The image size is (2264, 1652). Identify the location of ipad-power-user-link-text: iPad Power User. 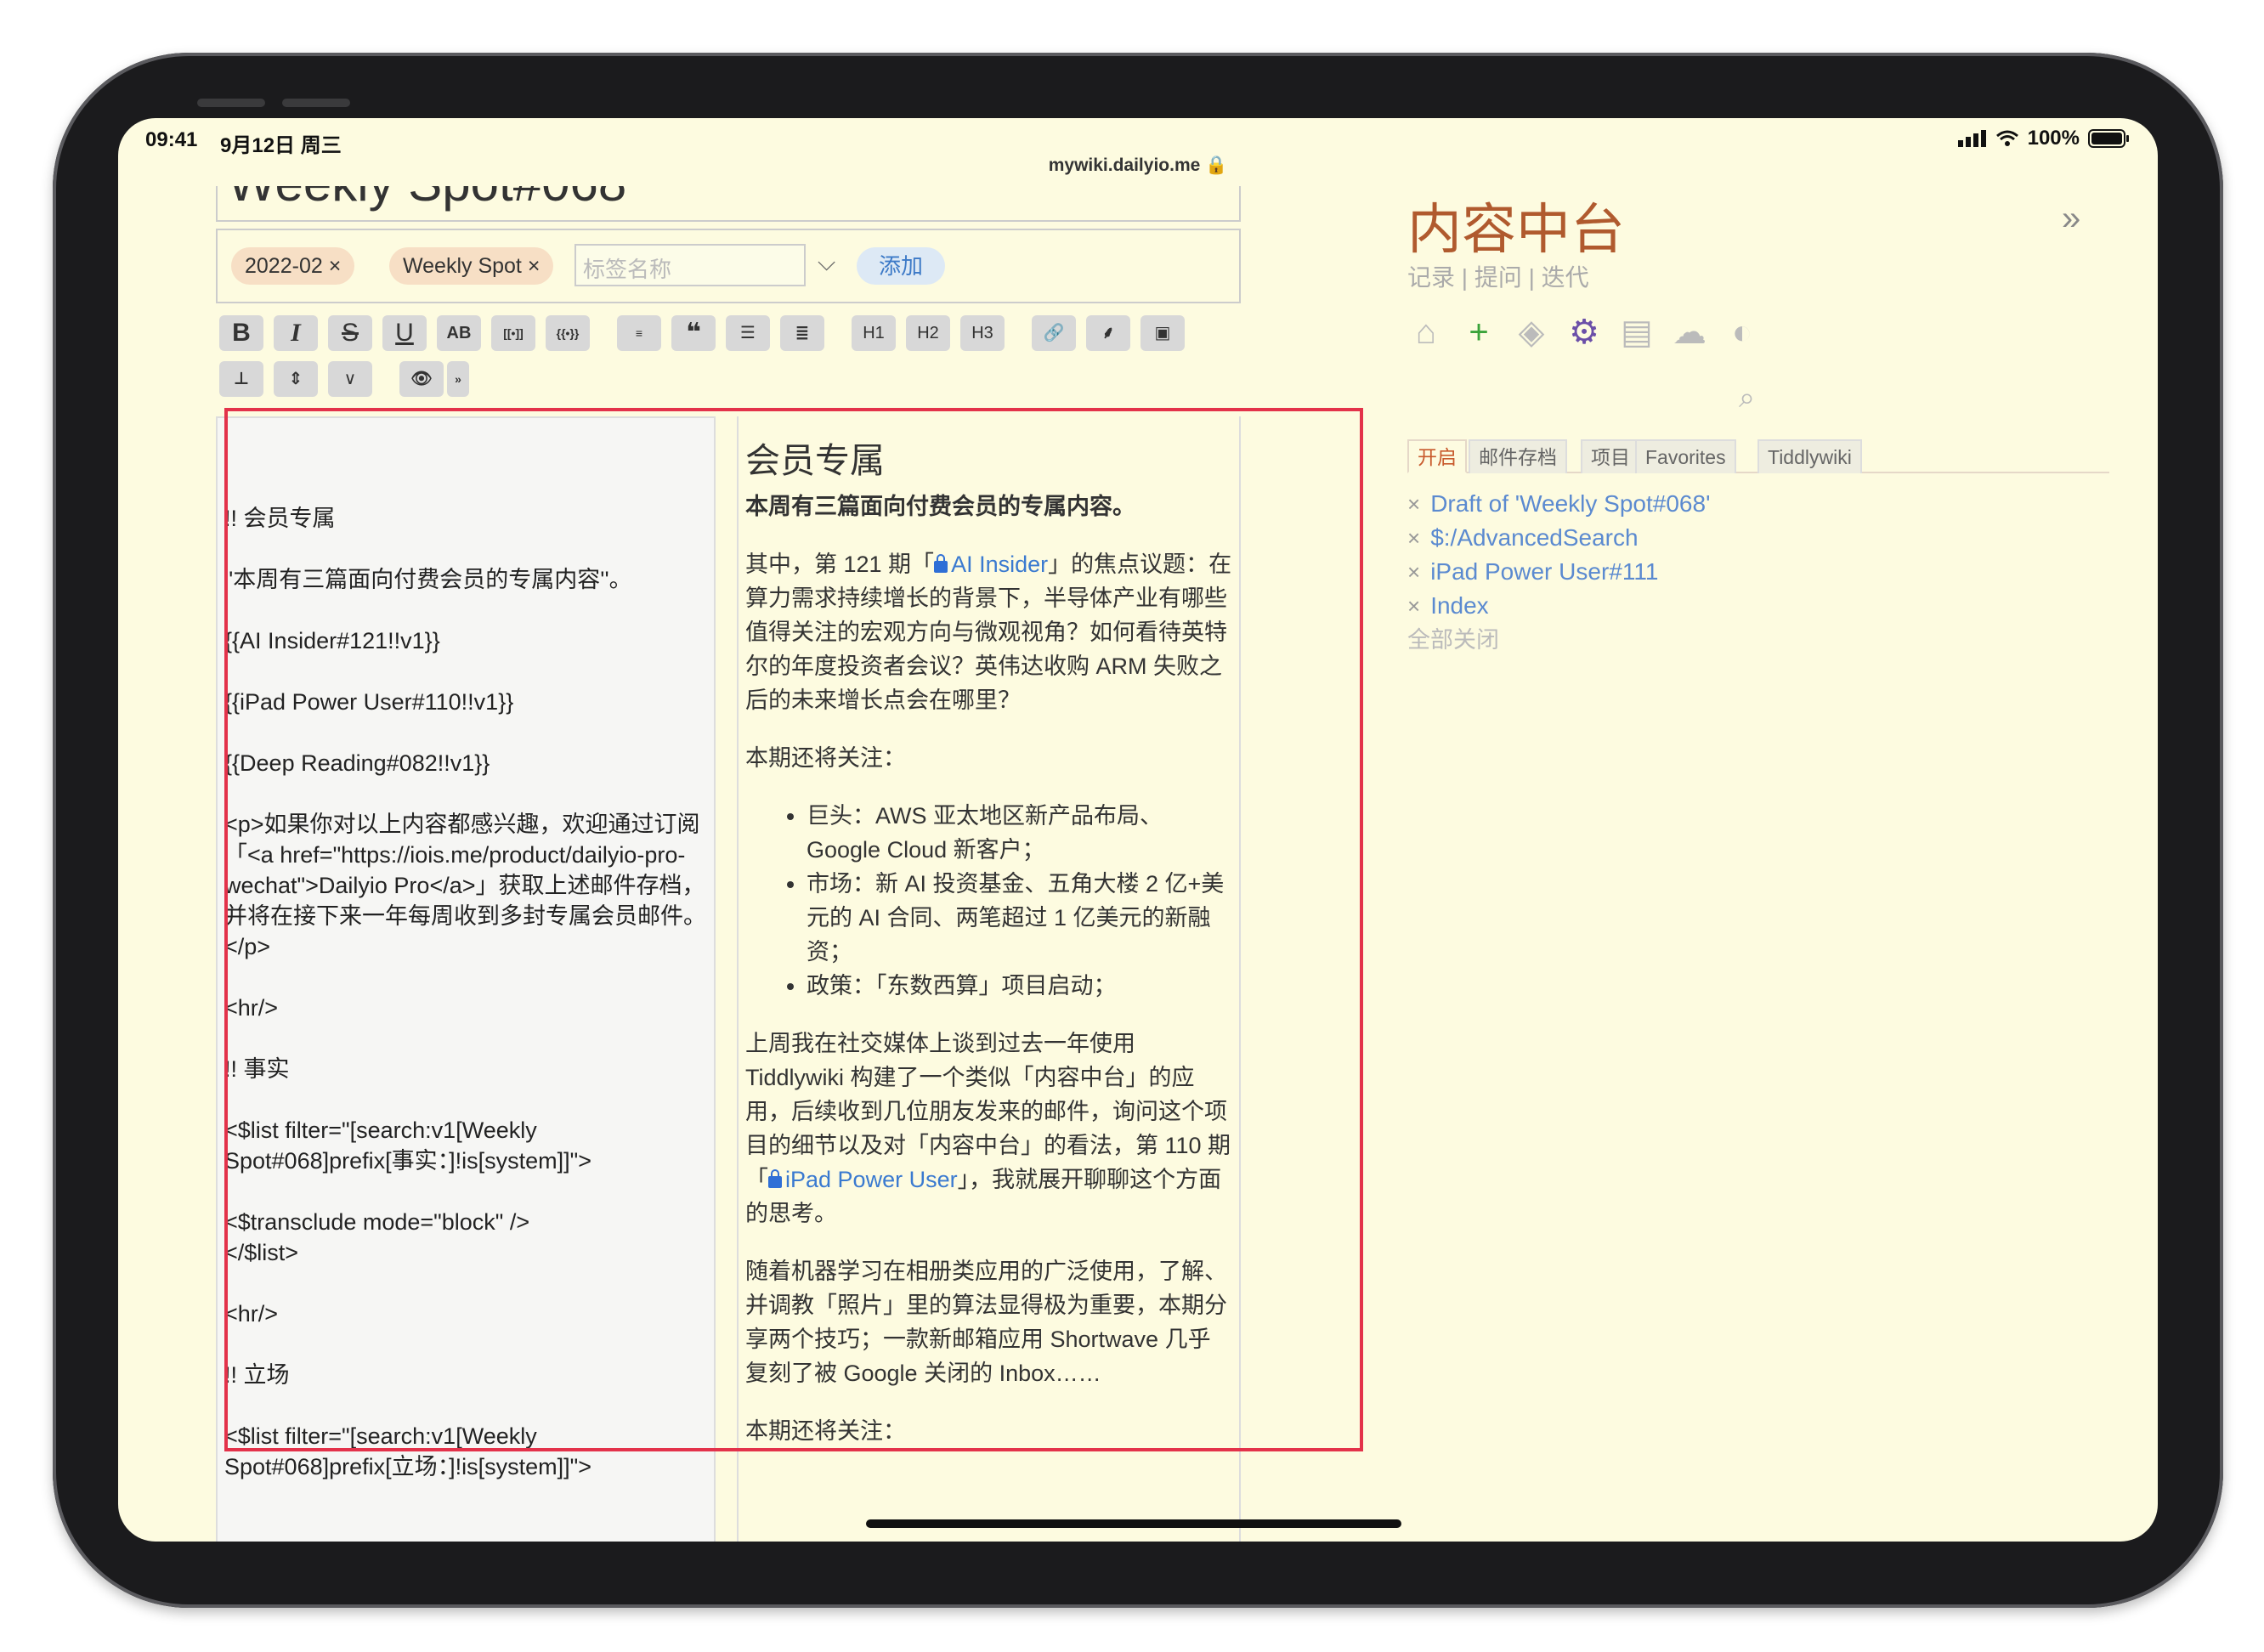
(872, 1179).